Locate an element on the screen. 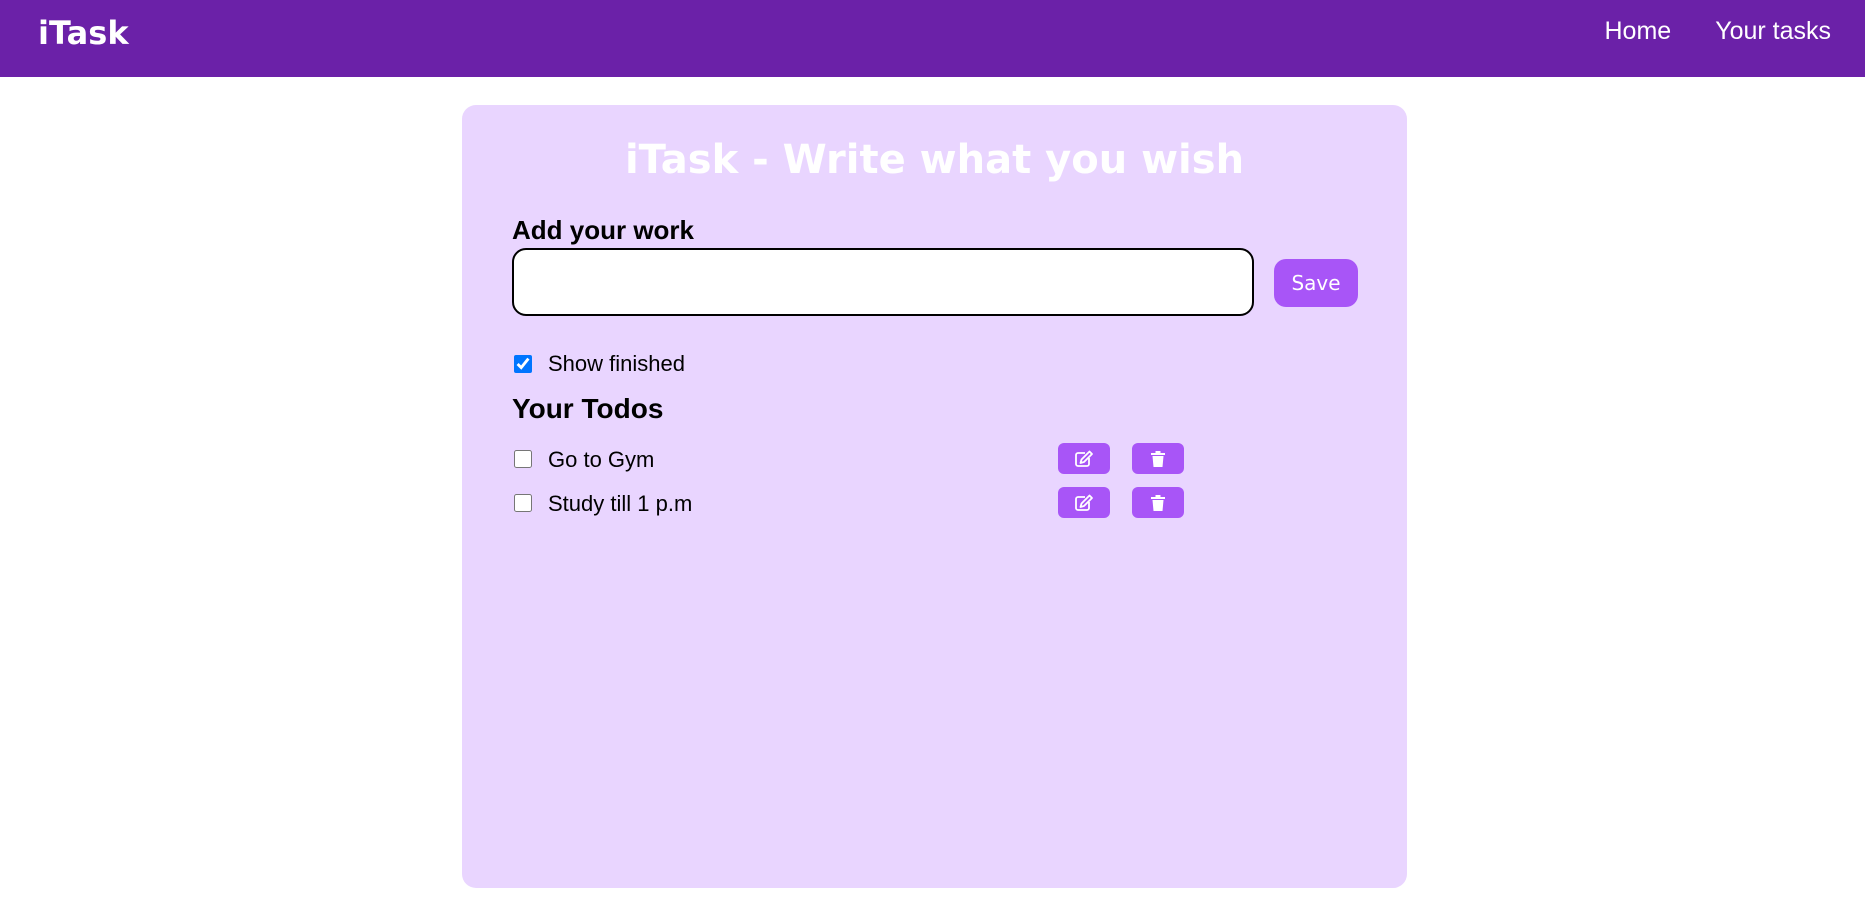  nav-link-home: Home is located at coordinates (1638, 31).